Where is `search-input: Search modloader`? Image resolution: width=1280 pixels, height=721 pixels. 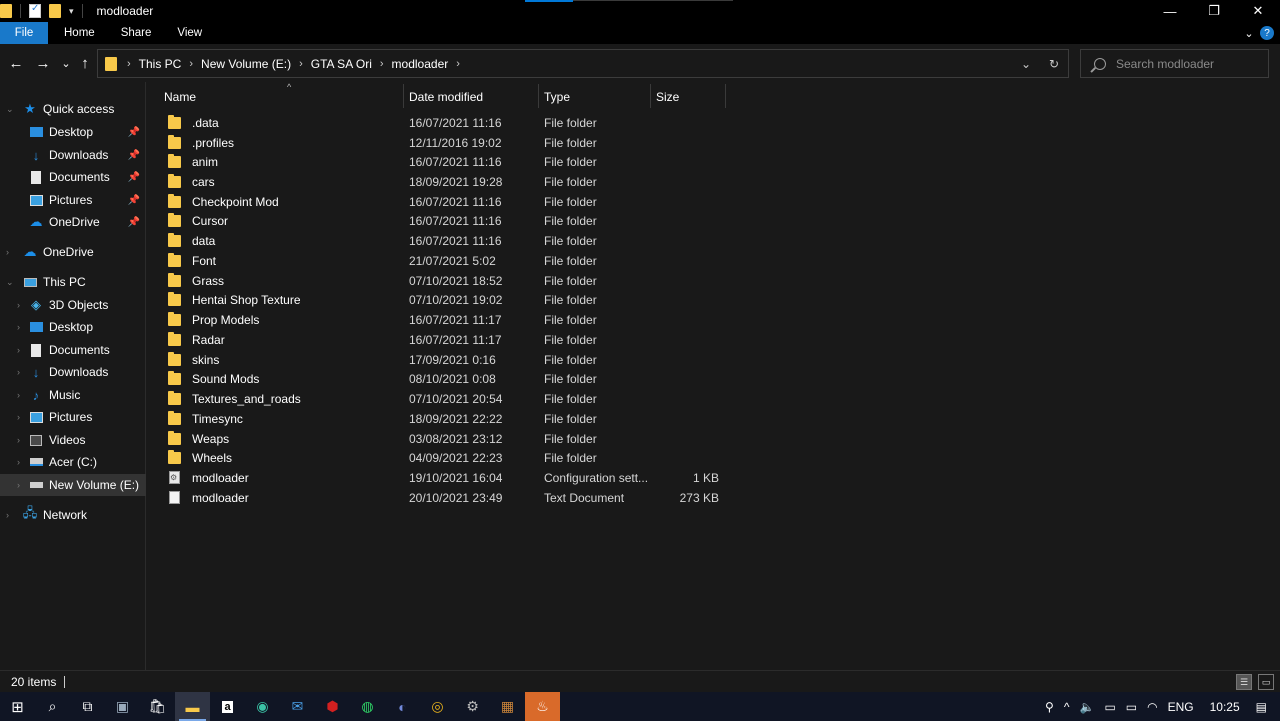 search-input: Search modloader is located at coordinates (1174, 63).